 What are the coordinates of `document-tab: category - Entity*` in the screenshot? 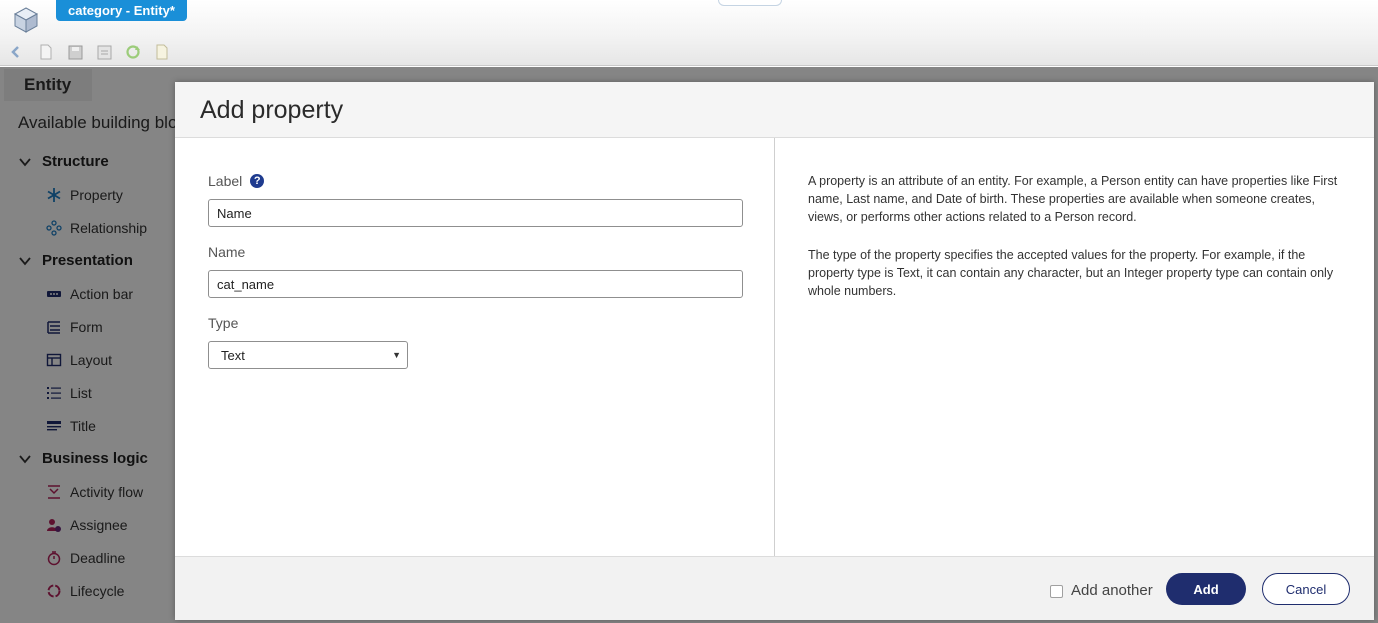 It's located at (121, 10).